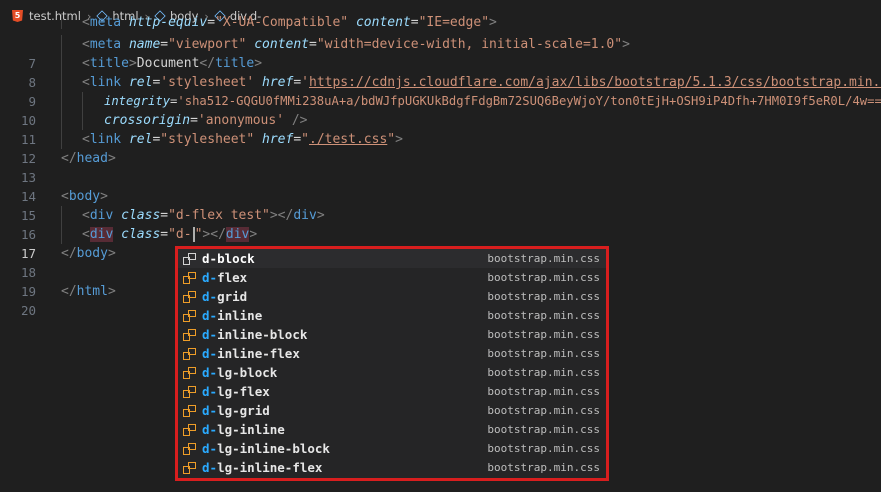 This screenshot has width=881, height=492. Describe the element at coordinates (392, 296) in the screenshot. I see `suggestion-item: d-d-gridgrid bootstrap.min.css` at that location.